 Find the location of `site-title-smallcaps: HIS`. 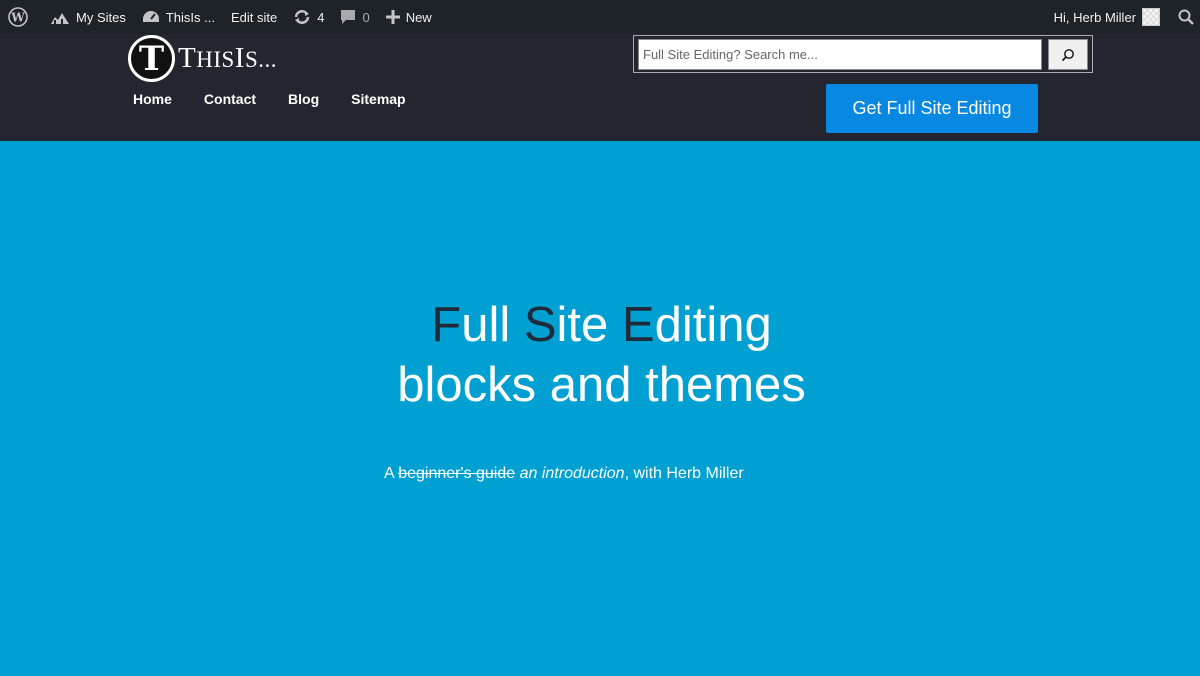

site-title-smallcaps: HIS is located at coordinates (215, 59).